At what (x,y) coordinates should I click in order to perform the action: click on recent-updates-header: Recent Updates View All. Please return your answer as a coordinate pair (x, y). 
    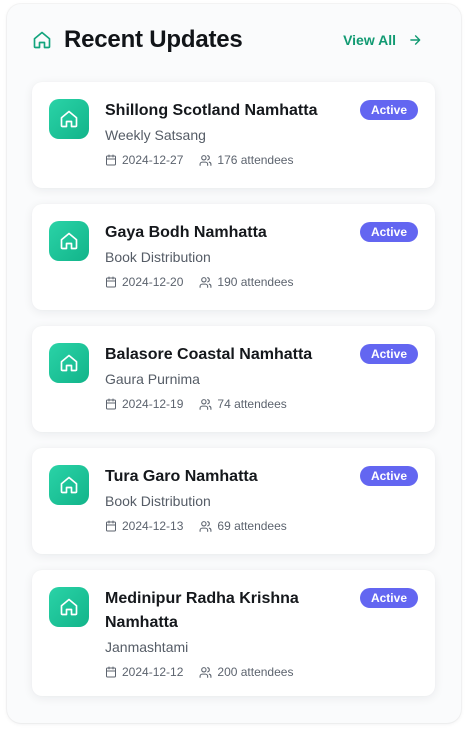
    Looking at the image, I should click on (227, 40).